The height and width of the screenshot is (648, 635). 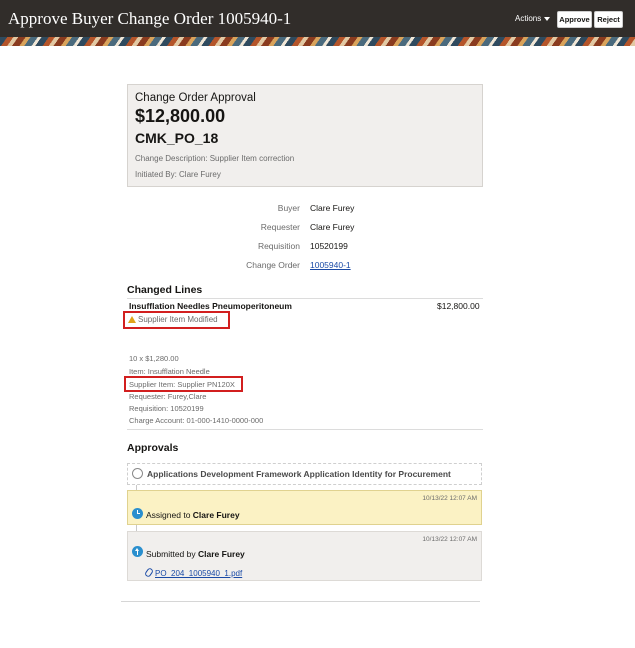 What do you see at coordinates (608, 19) in the screenshot?
I see `reject-button: Reject` at bounding box center [608, 19].